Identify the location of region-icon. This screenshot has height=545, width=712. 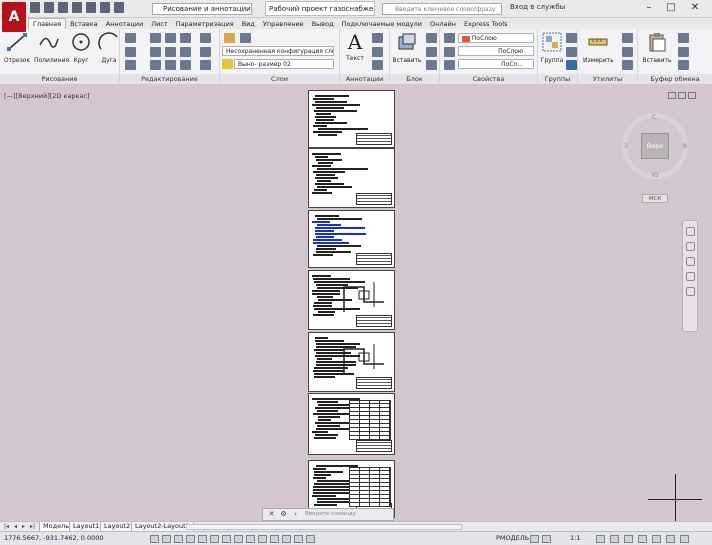
(130, 65).